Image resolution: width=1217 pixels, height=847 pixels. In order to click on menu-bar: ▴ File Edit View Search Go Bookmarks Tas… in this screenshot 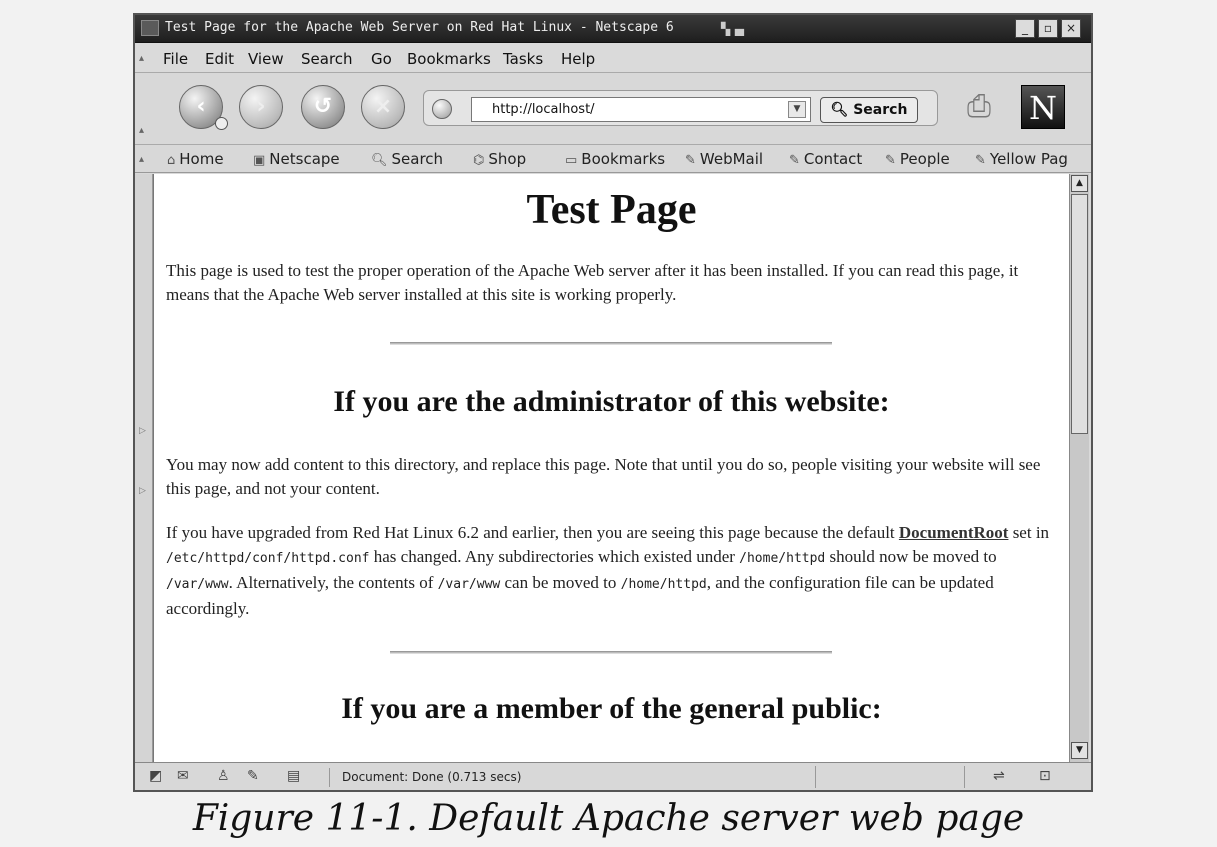, I will do `click(613, 58)`.